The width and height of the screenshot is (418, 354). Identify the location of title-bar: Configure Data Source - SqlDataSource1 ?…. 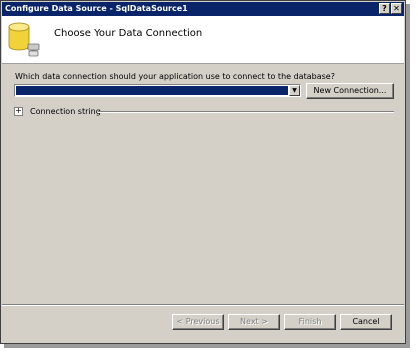
(203, 9).